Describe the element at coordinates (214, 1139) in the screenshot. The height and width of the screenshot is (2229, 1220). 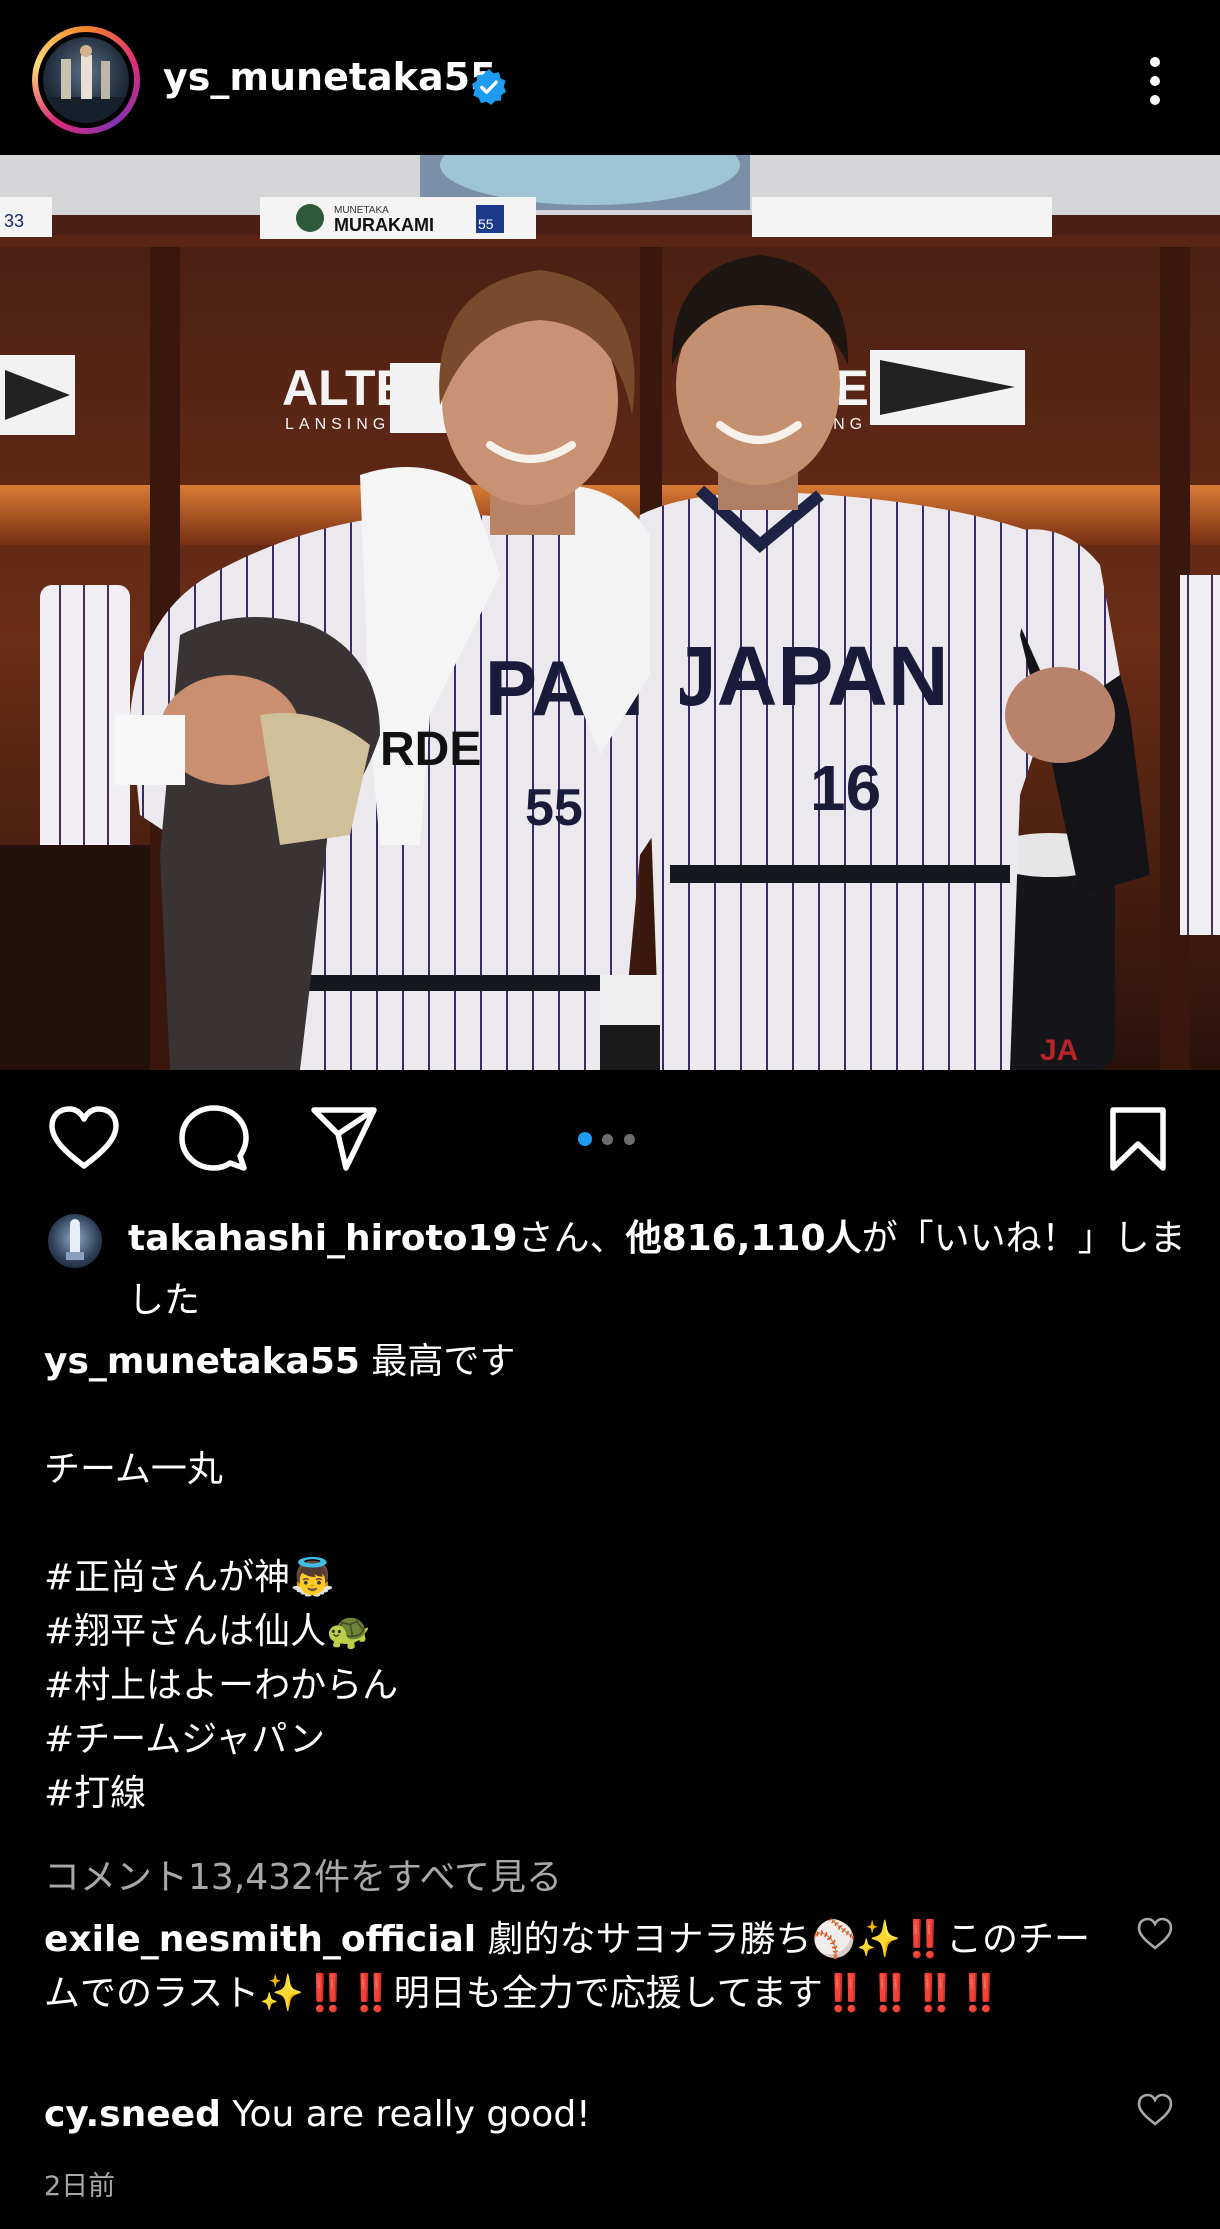
I see `comment-icon` at that location.